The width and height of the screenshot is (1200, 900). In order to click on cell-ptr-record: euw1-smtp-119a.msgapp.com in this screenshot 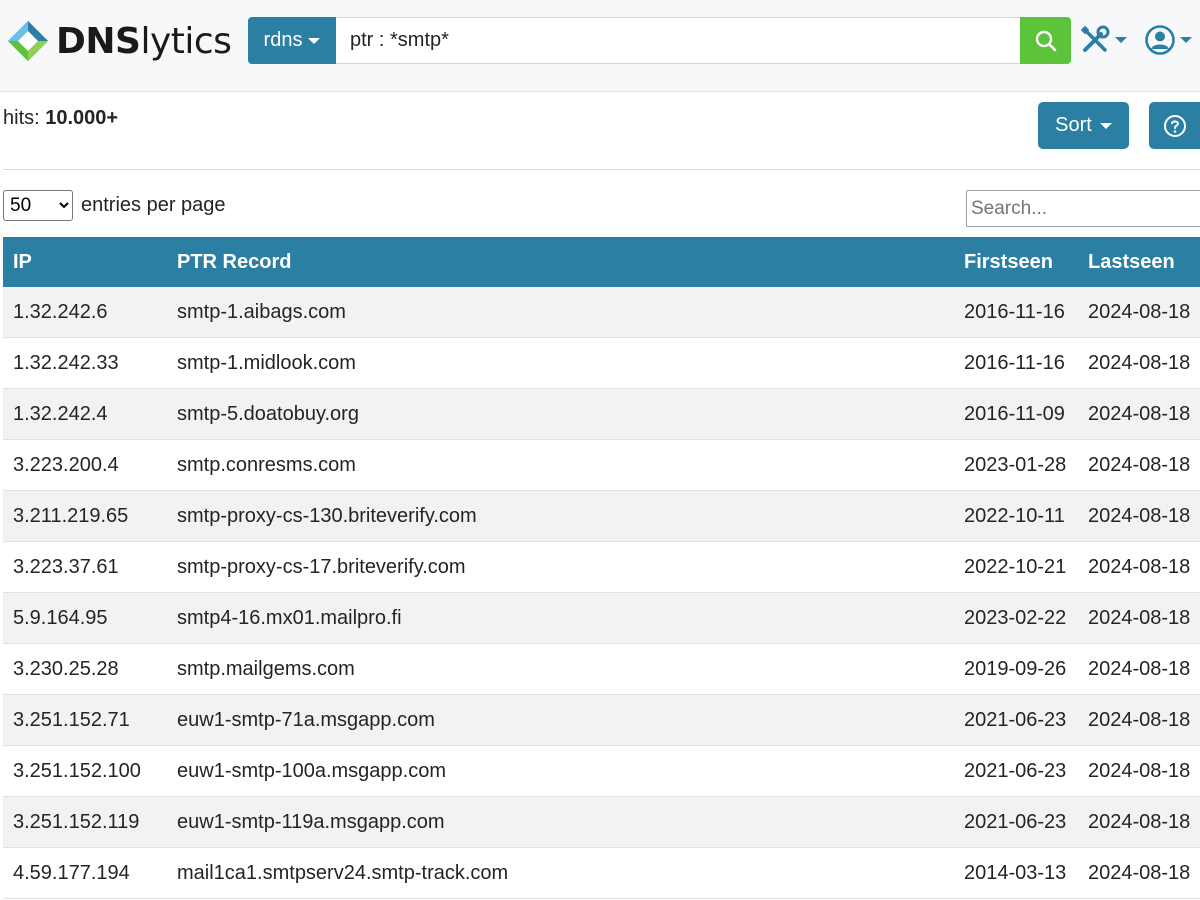, I will do `click(560, 822)`.